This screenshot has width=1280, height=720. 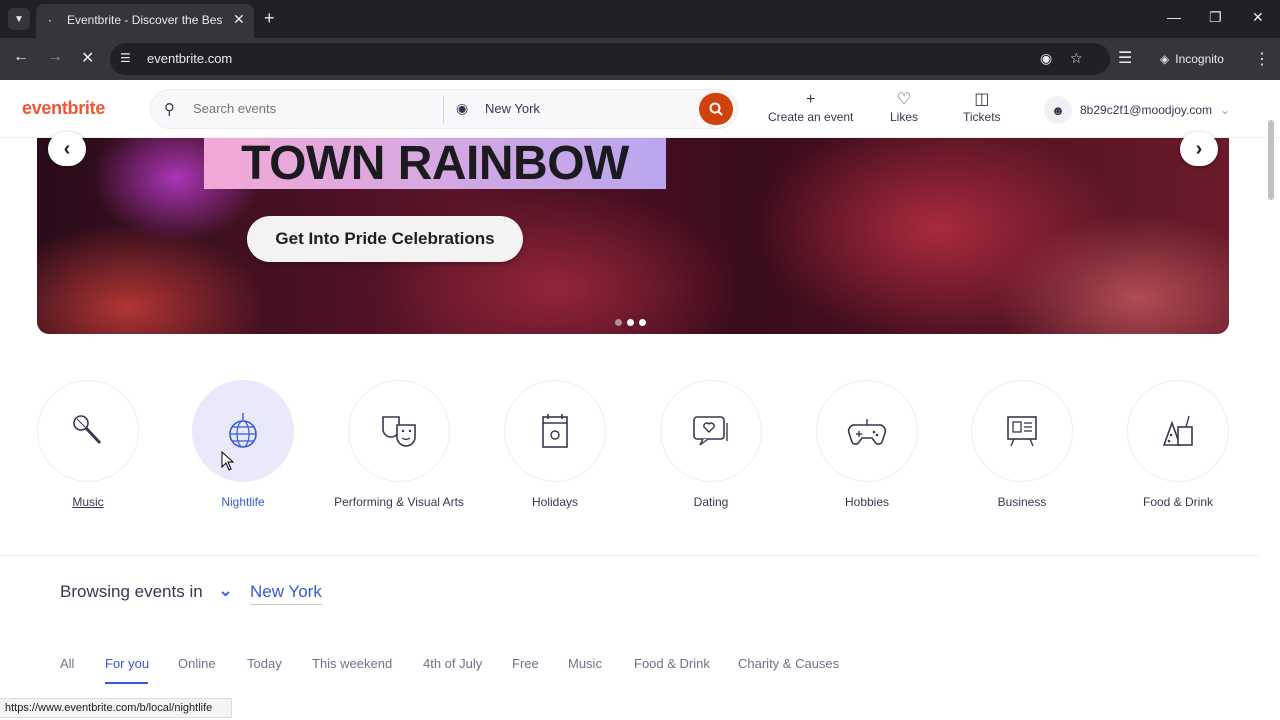 I want to click on filter-tab-all: All, so click(x=67, y=663).